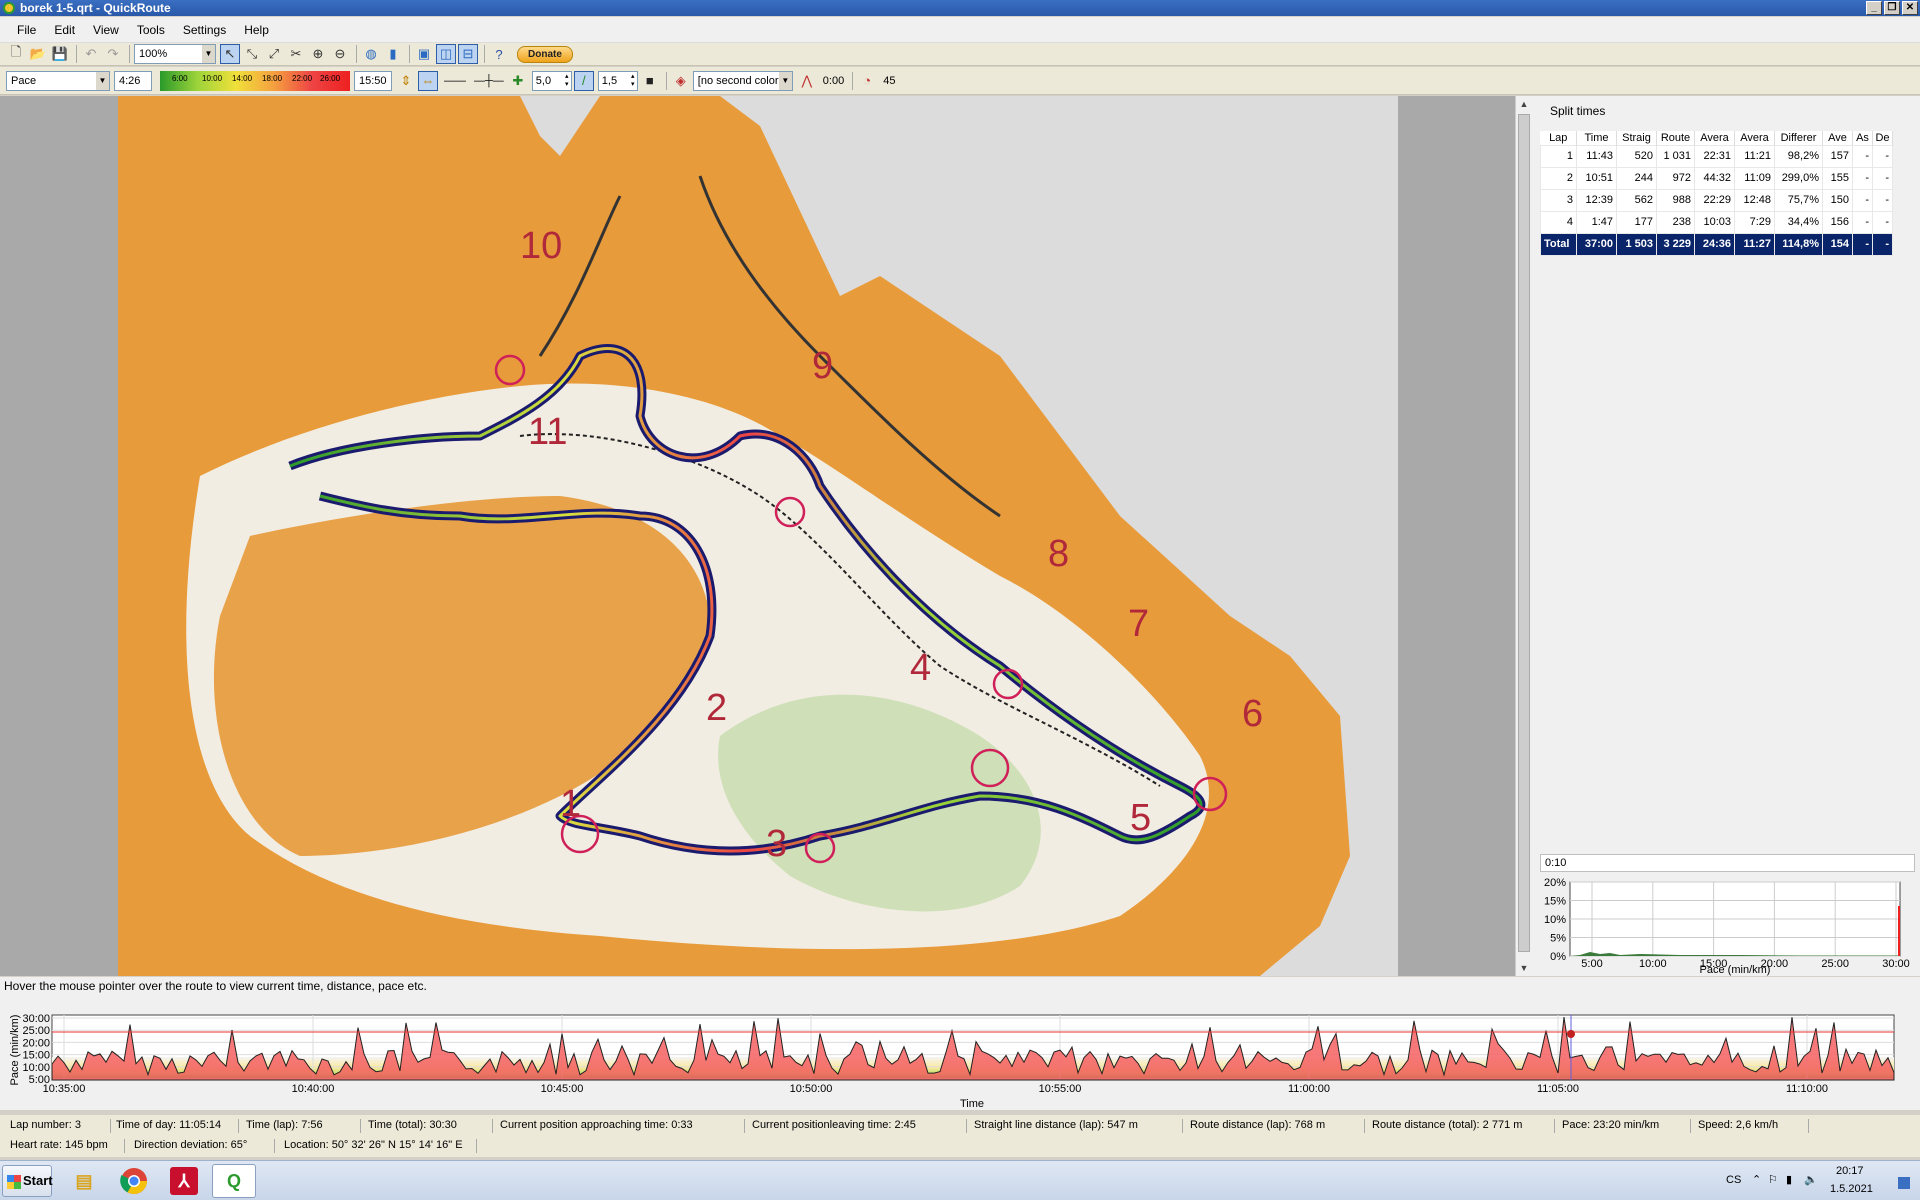 The height and width of the screenshot is (1200, 1920). I want to click on marker-icon: ✚, so click(518, 81).